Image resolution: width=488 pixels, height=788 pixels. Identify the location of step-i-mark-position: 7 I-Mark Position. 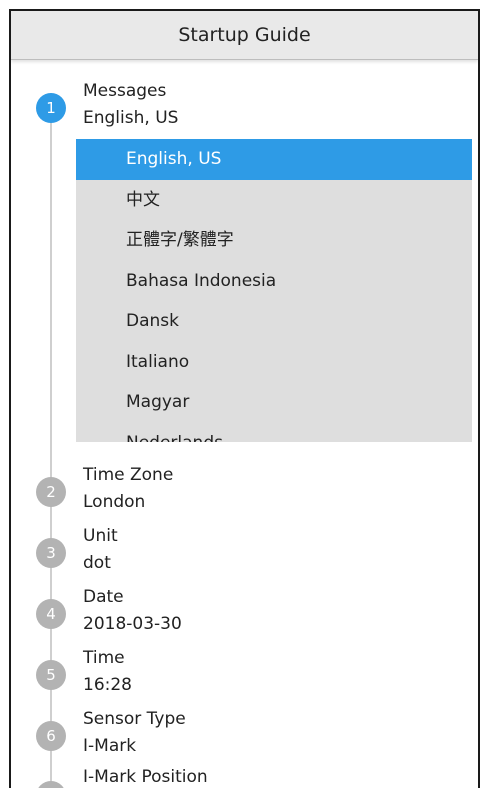
(244, 777).